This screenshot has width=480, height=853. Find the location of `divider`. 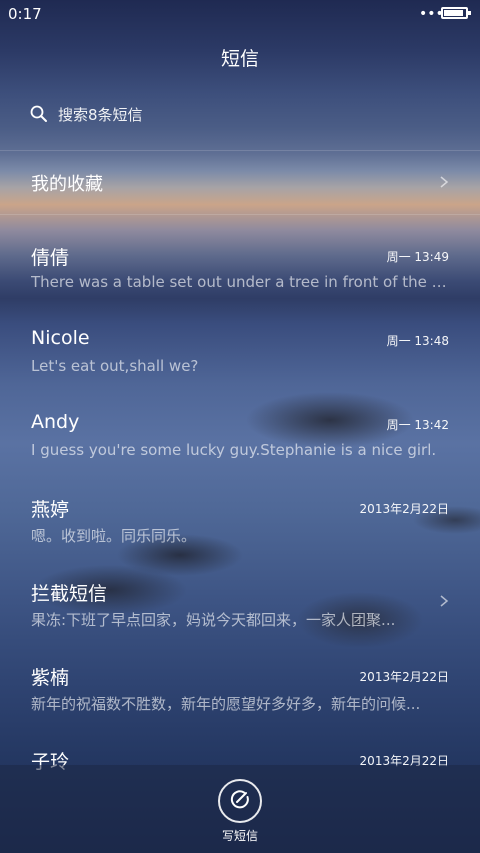

divider is located at coordinates (240, 214).